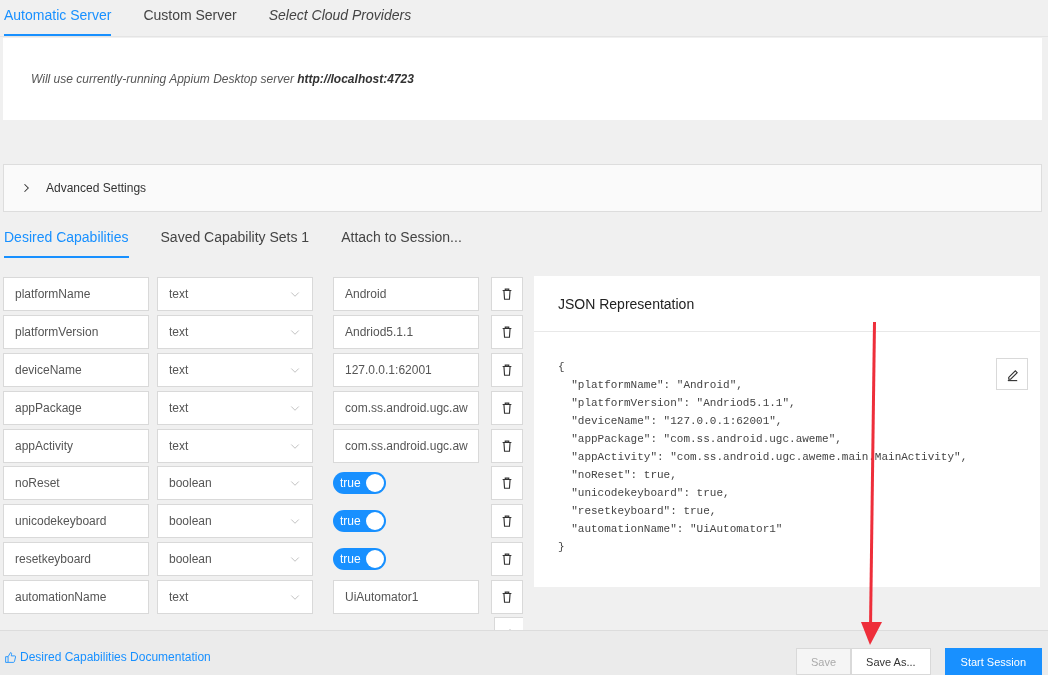  Describe the element at coordinates (650, 493) in the screenshot. I see `code-line: "unicodekeyboard": true,` at that location.